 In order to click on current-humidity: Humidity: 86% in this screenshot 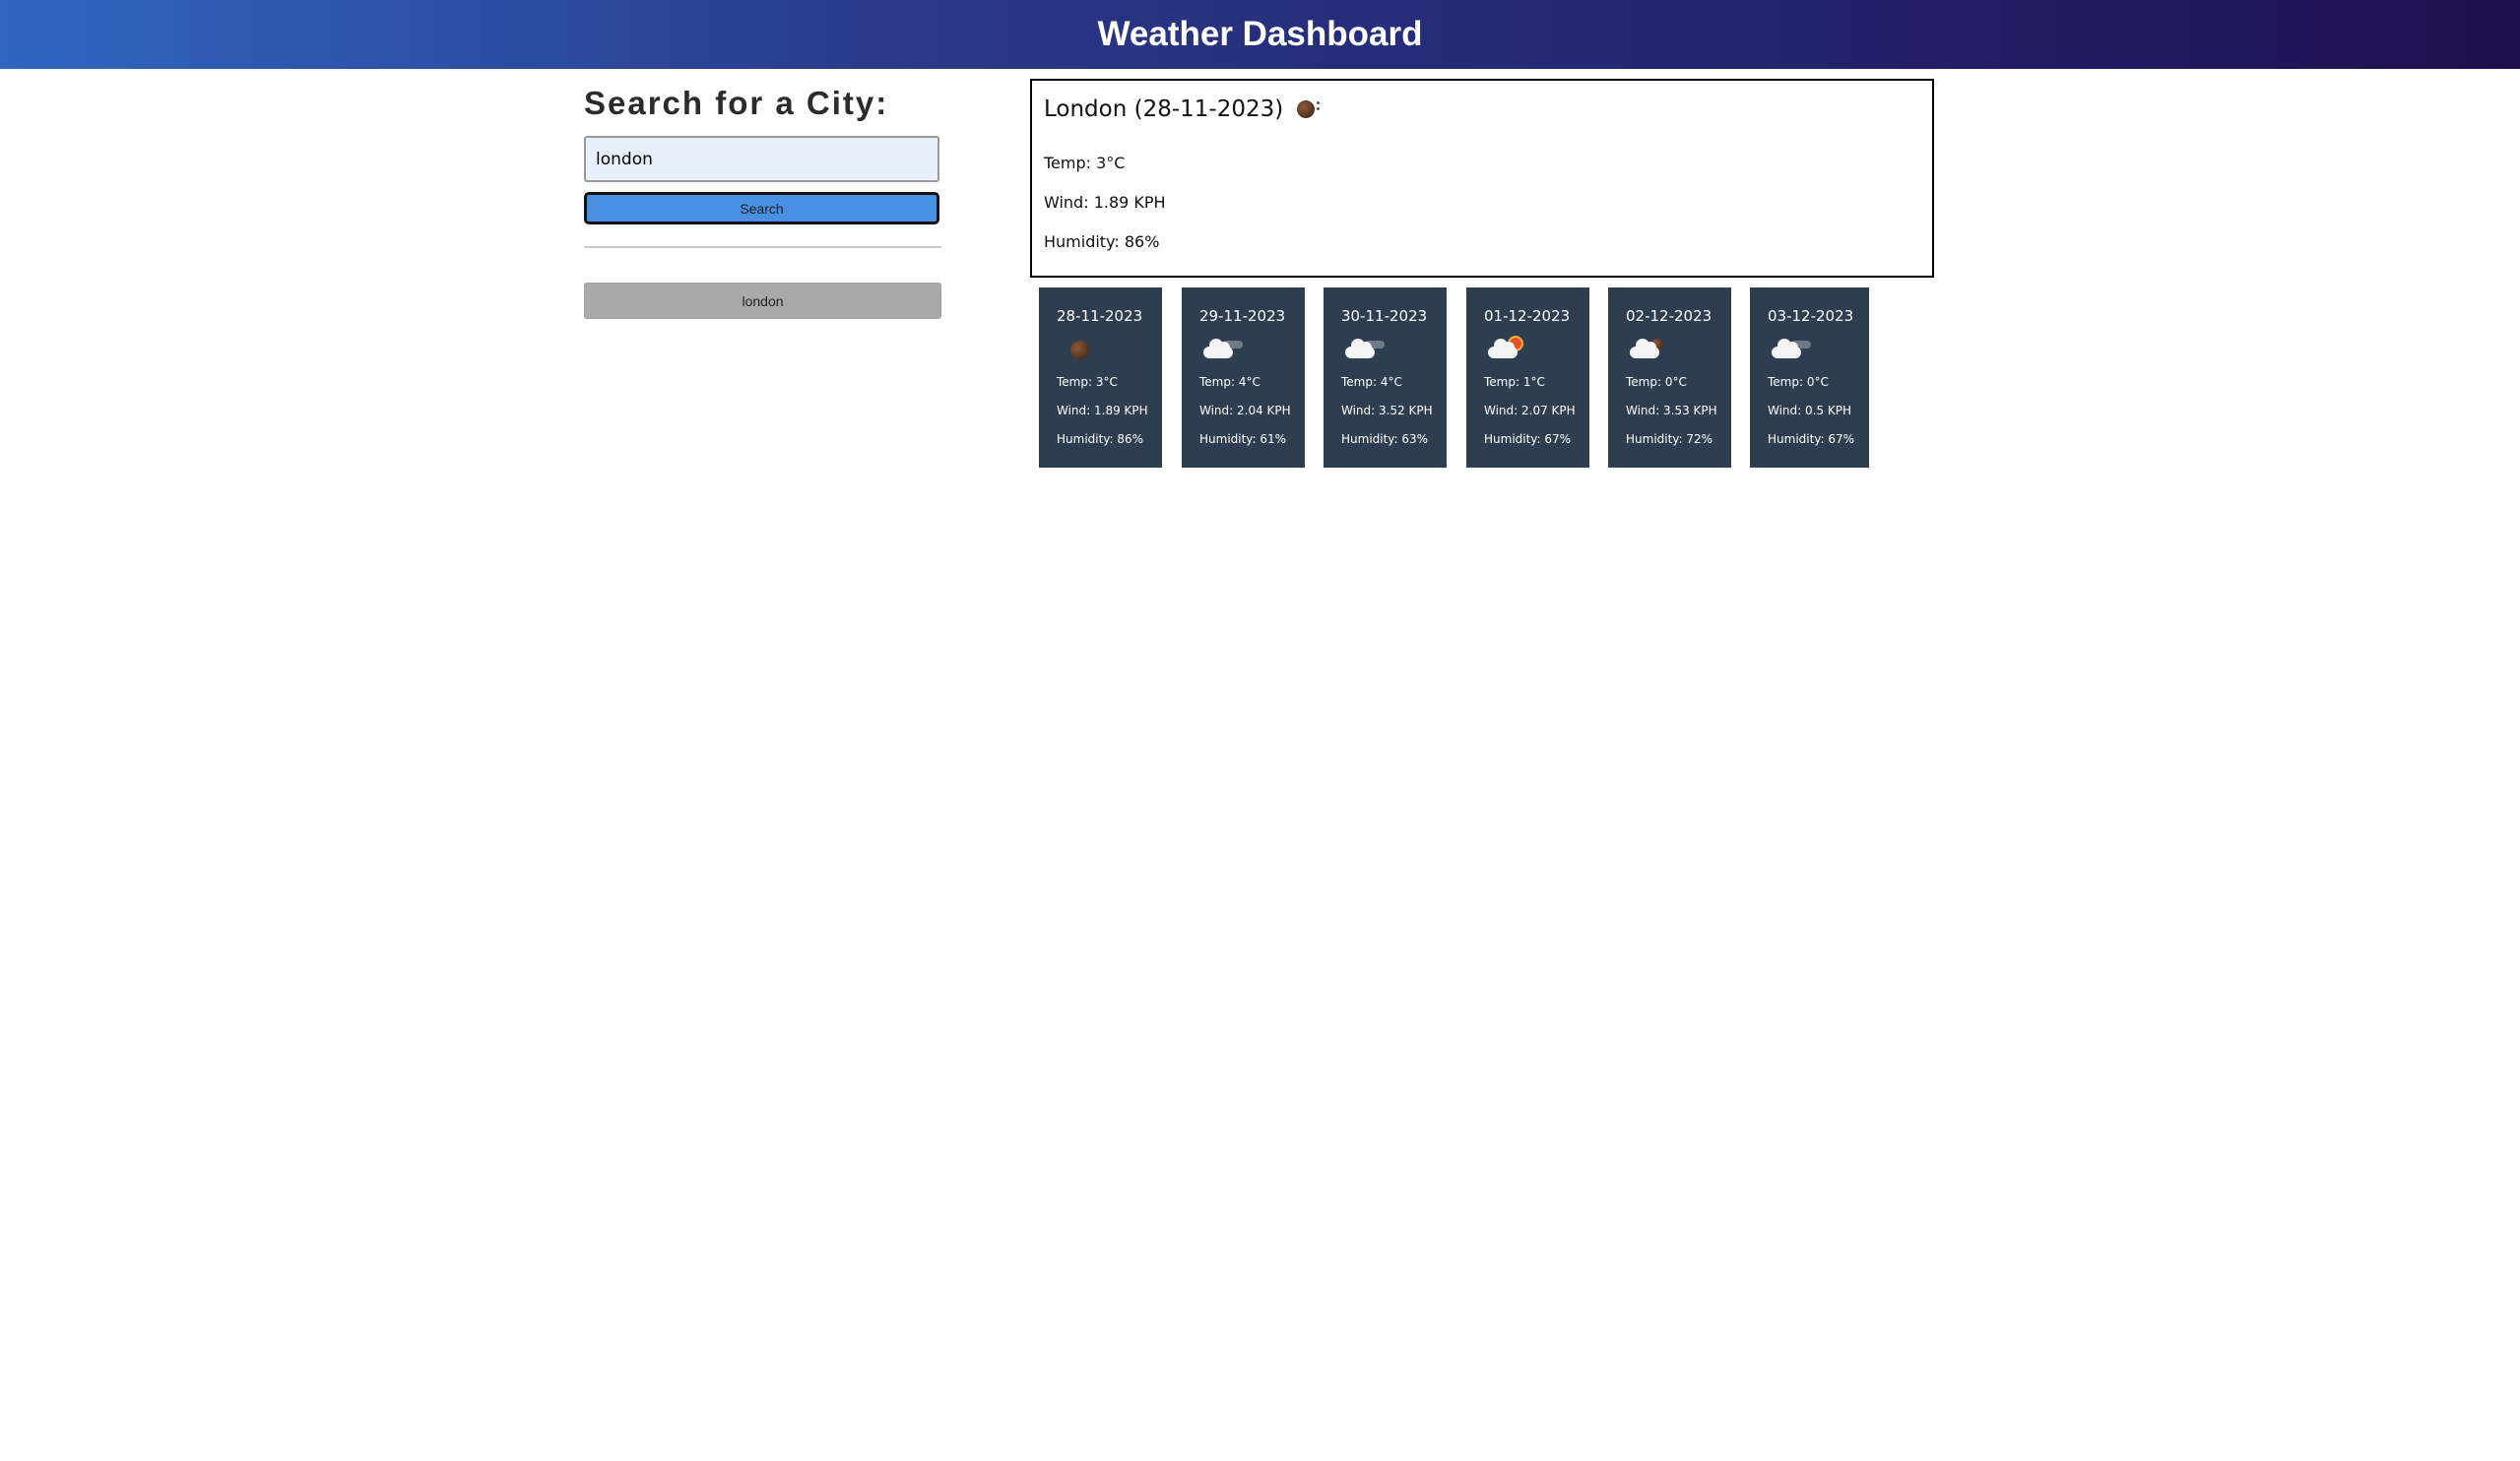, I will do `click(1102, 241)`.